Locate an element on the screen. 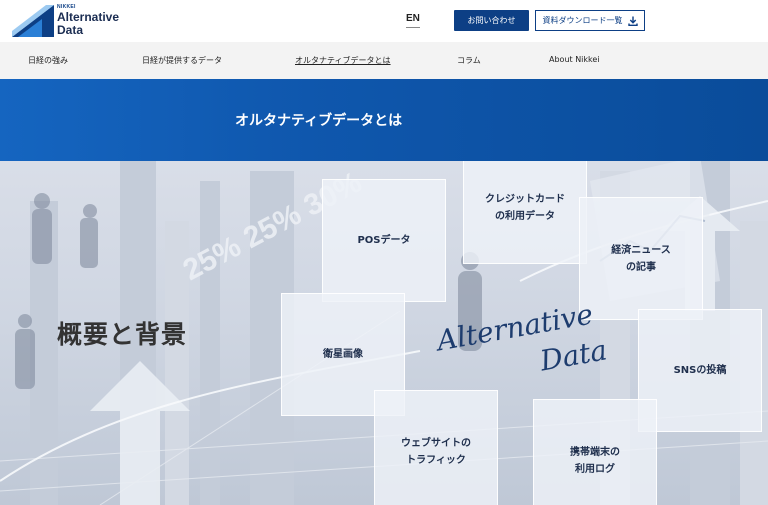 This screenshot has height=505, width=768. logo-mark-icon is located at coordinates (33, 21).